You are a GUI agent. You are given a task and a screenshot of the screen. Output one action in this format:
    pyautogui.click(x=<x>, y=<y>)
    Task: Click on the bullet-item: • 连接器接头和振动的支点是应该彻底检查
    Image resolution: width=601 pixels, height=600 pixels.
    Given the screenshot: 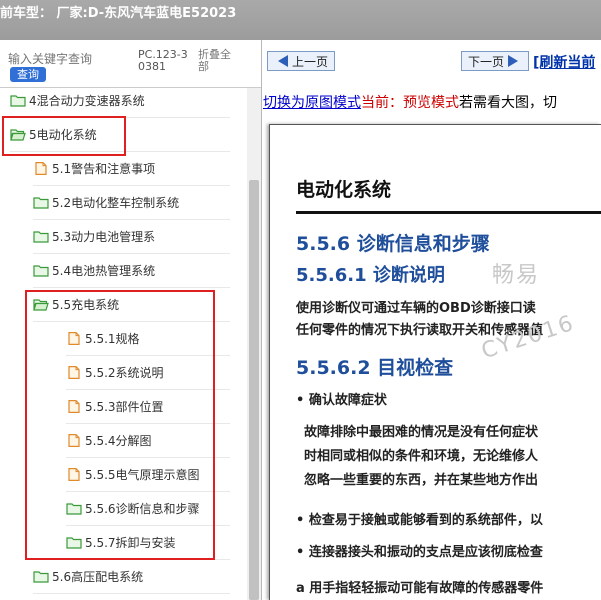 What is the action you would take?
    pyautogui.click(x=419, y=552)
    